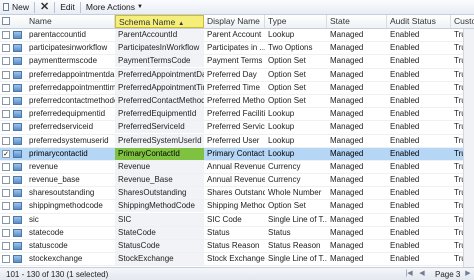  Describe the element at coordinates (468, 274) in the screenshot. I see `next-page-icon: ▶` at that location.